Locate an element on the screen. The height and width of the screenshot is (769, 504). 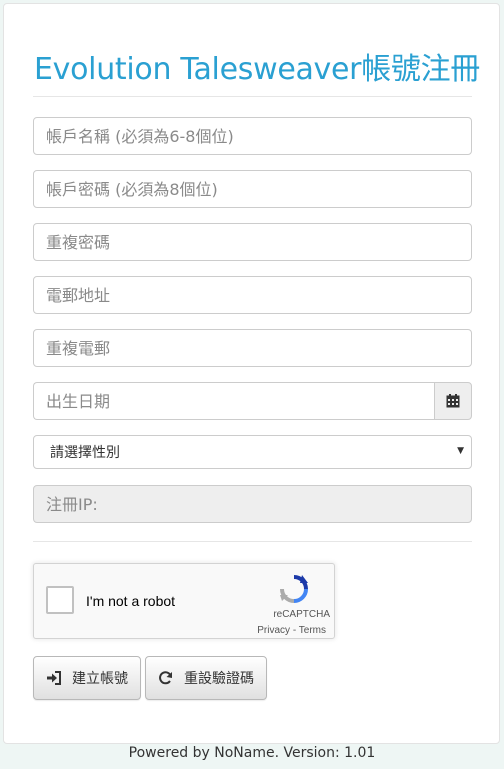
birthdate-input is located at coordinates (233, 401).